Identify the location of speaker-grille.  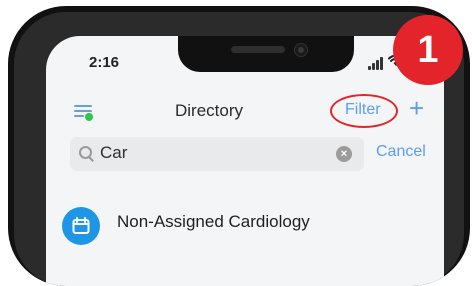
(258, 49).